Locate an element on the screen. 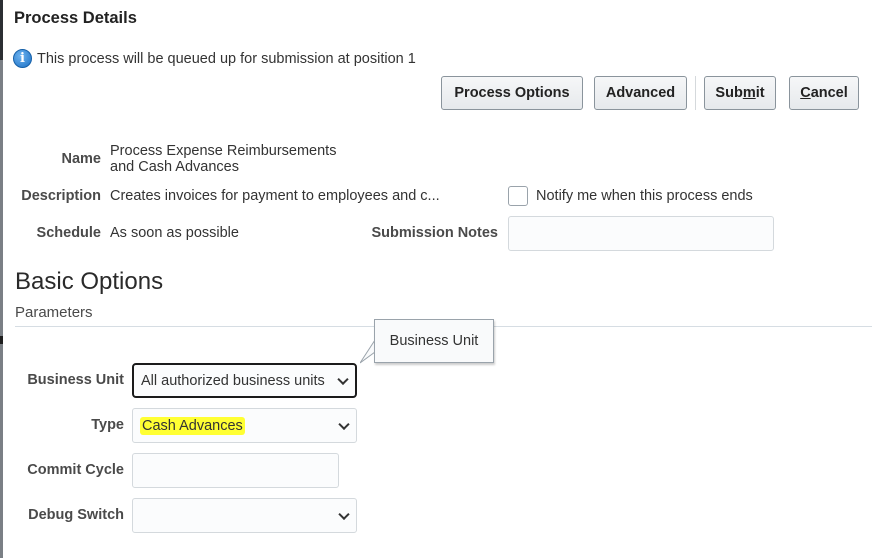 The height and width of the screenshot is (558, 872). submit-label-pre: Sub is located at coordinates (729, 93).